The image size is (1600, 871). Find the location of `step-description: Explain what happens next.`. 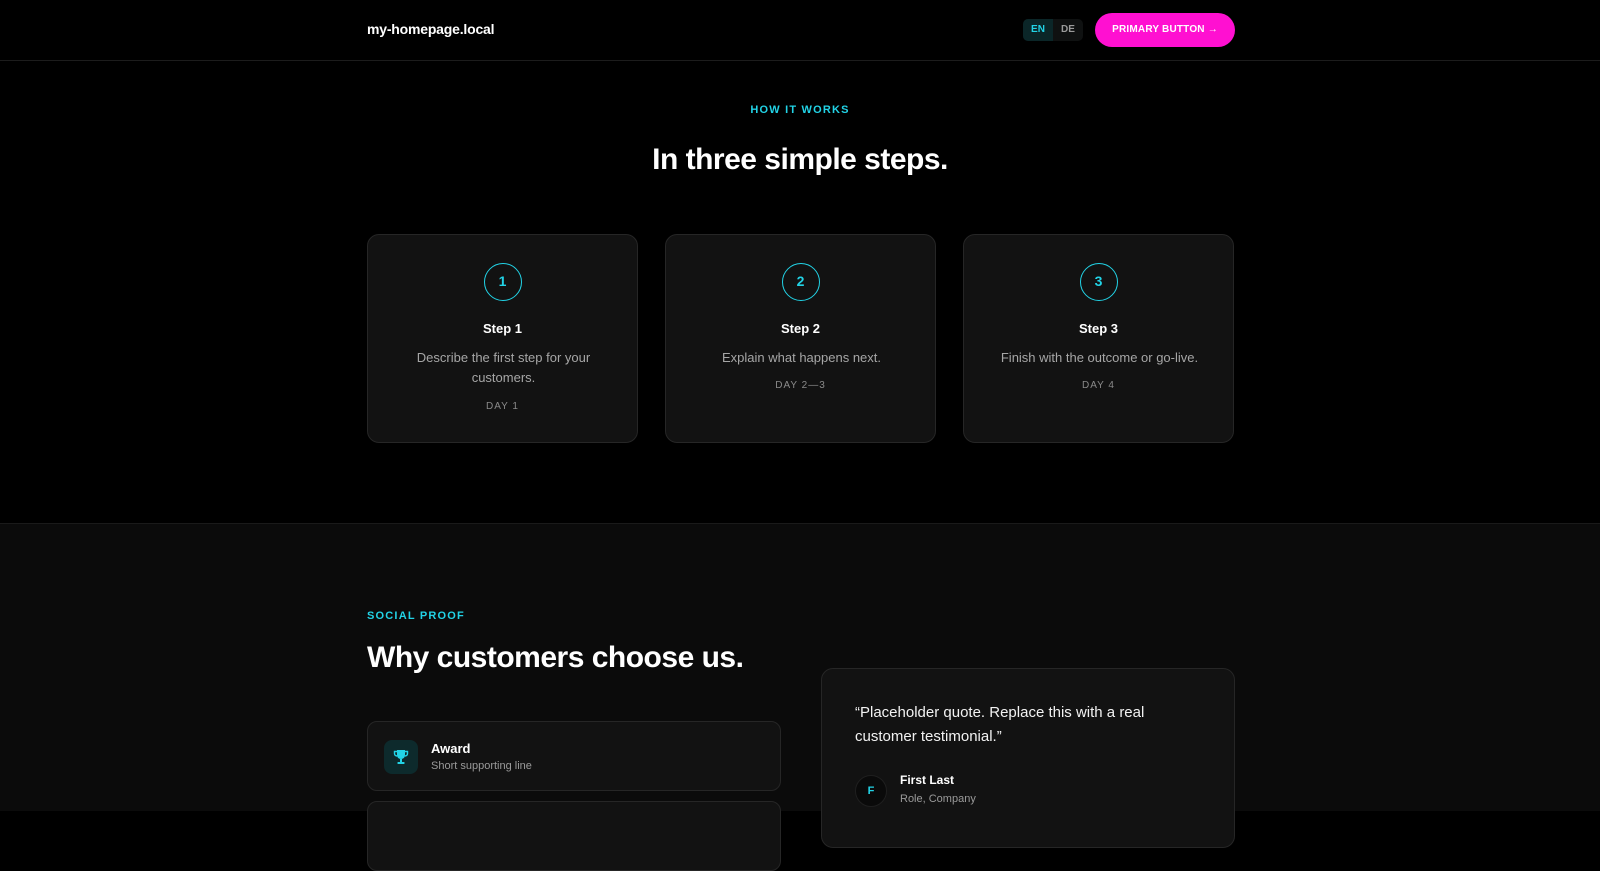

step-description: Explain what happens next. is located at coordinates (801, 357).